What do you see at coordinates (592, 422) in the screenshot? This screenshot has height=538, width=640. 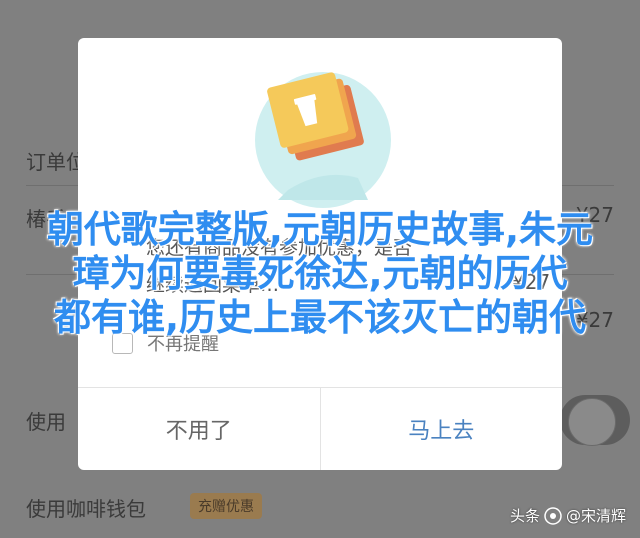 I see `toggle-knob` at bounding box center [592, 422].